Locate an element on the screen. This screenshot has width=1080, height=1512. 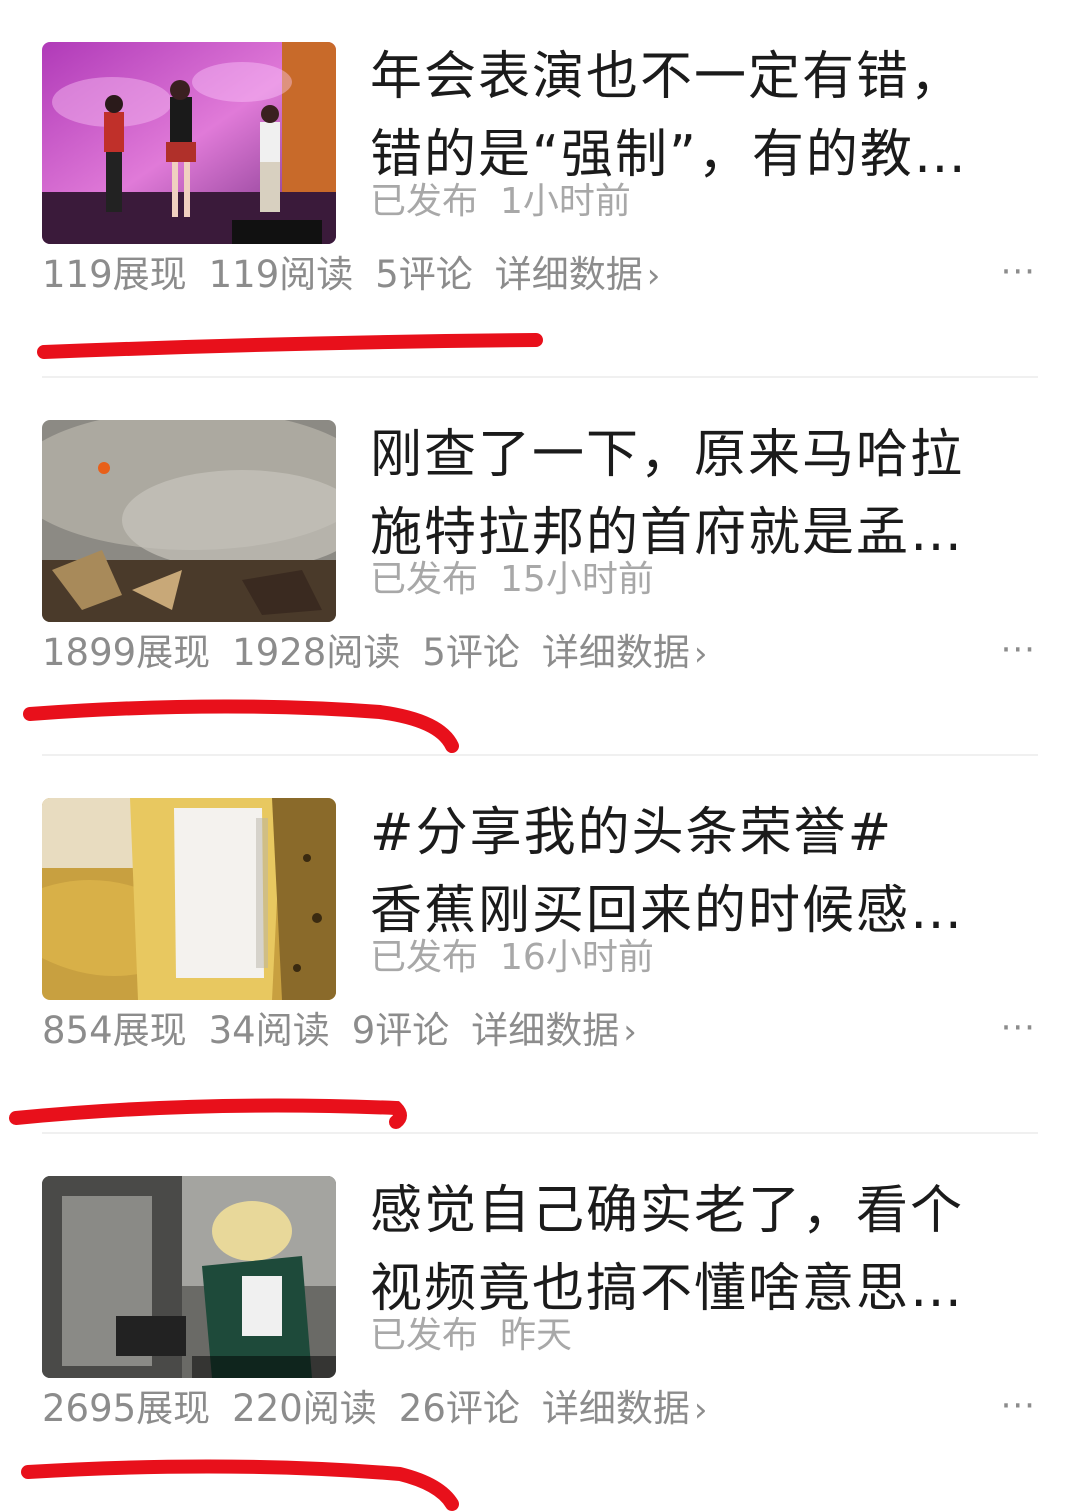
stats-row: 119展现 119阅读 5评论 详细数据 › is located at coordinates (362, 271).